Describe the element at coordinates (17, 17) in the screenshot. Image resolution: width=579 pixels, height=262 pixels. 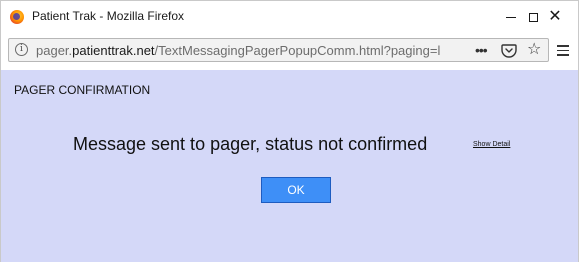
I see `firefox-icon` at that location.